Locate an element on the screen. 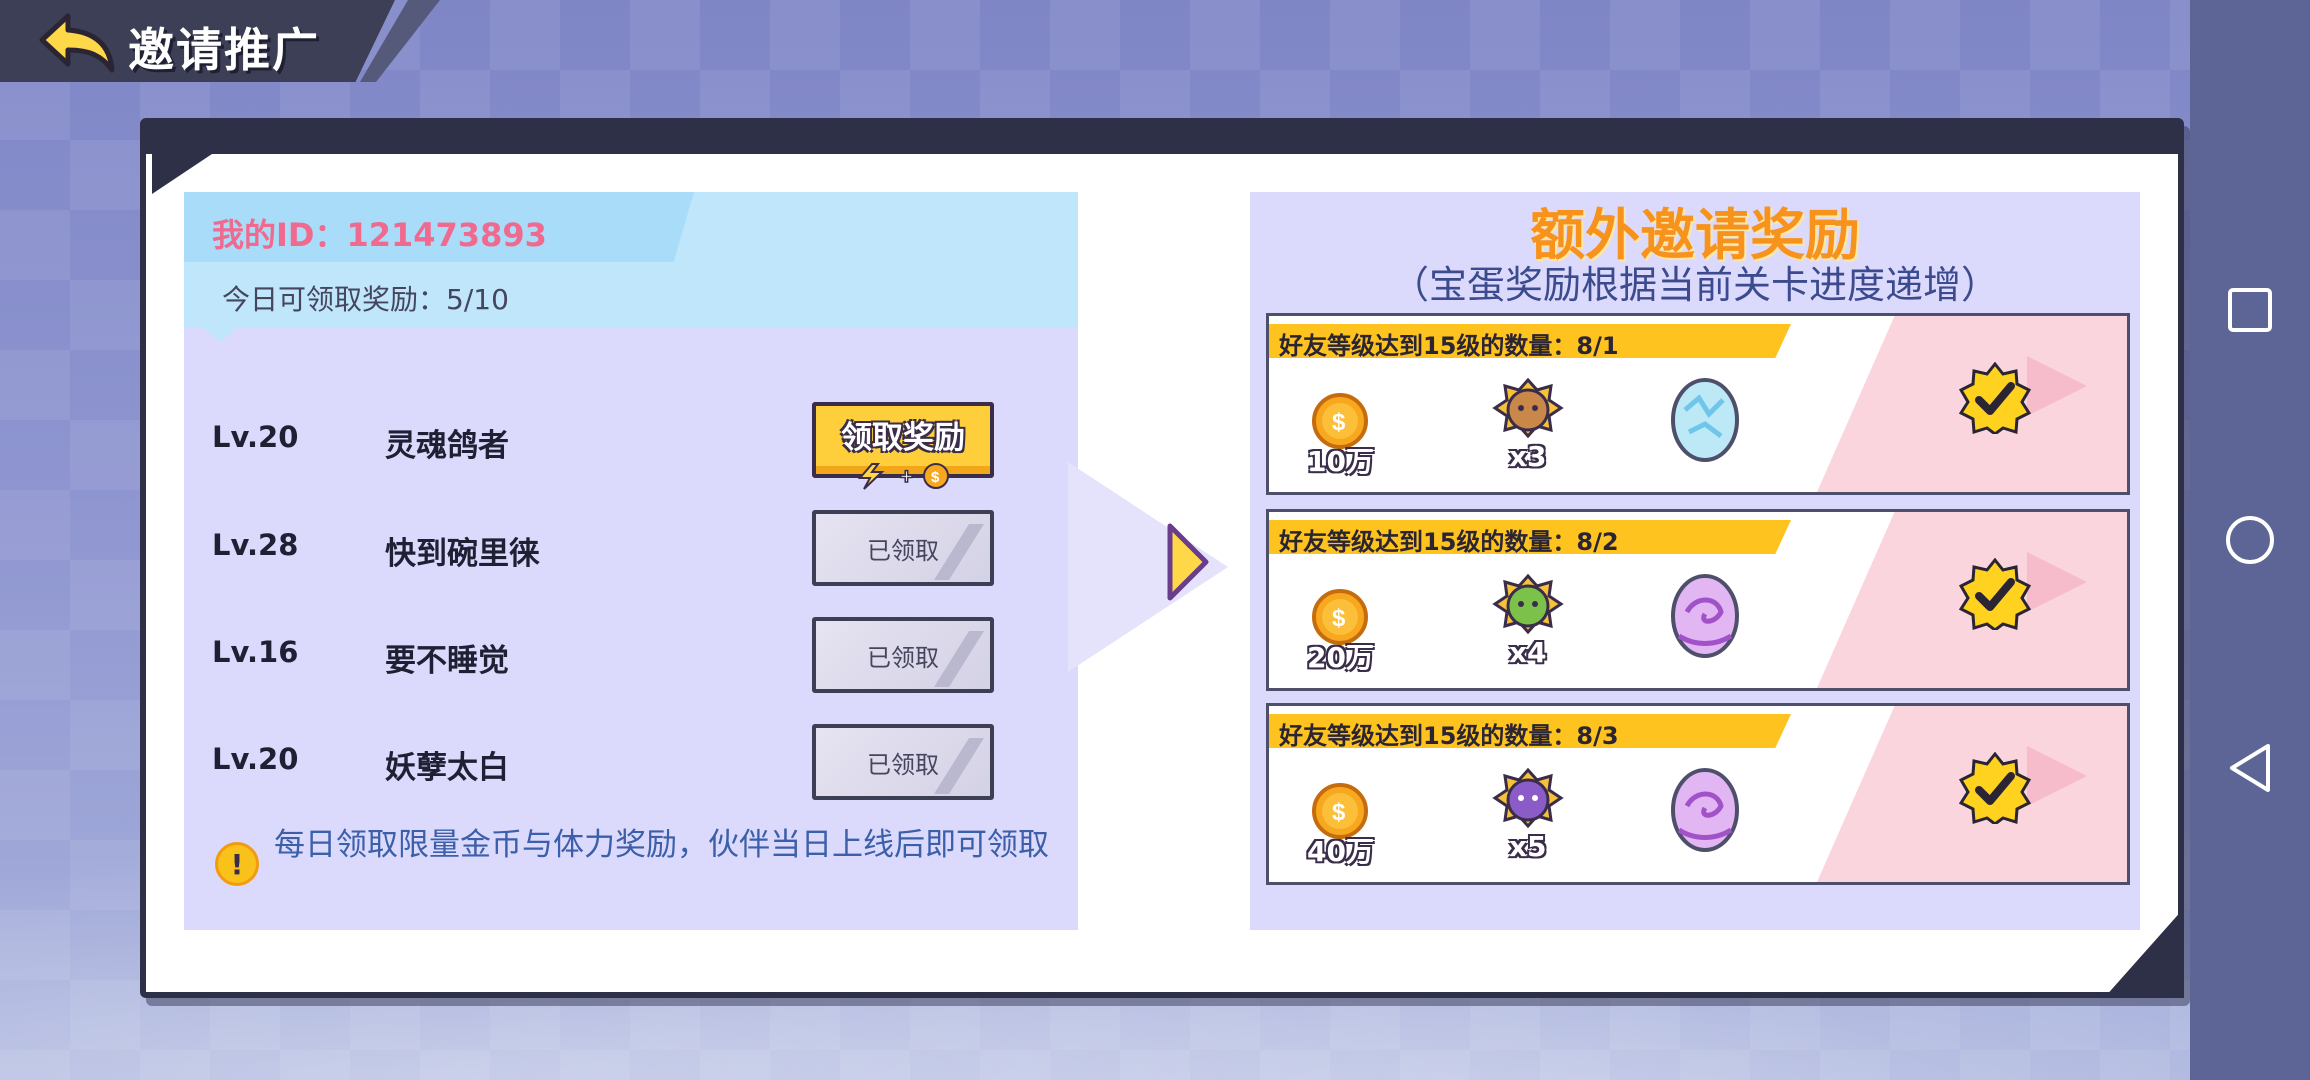 The height and width of the screenshot is (1080, 2310). recent-apps-button is located at coordinates (2250, 310).